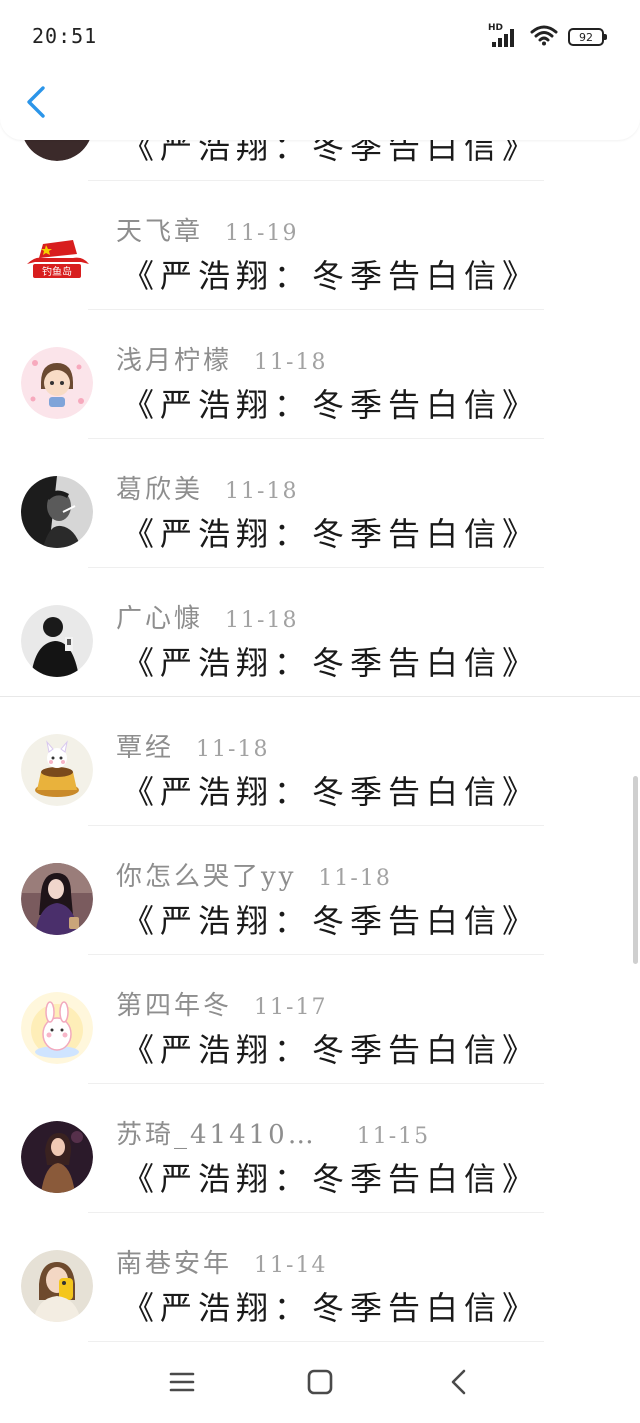  Describe the element at coordinates (320, 70) in the screenshot. I see `header: 20:51 HD 92` at that location.